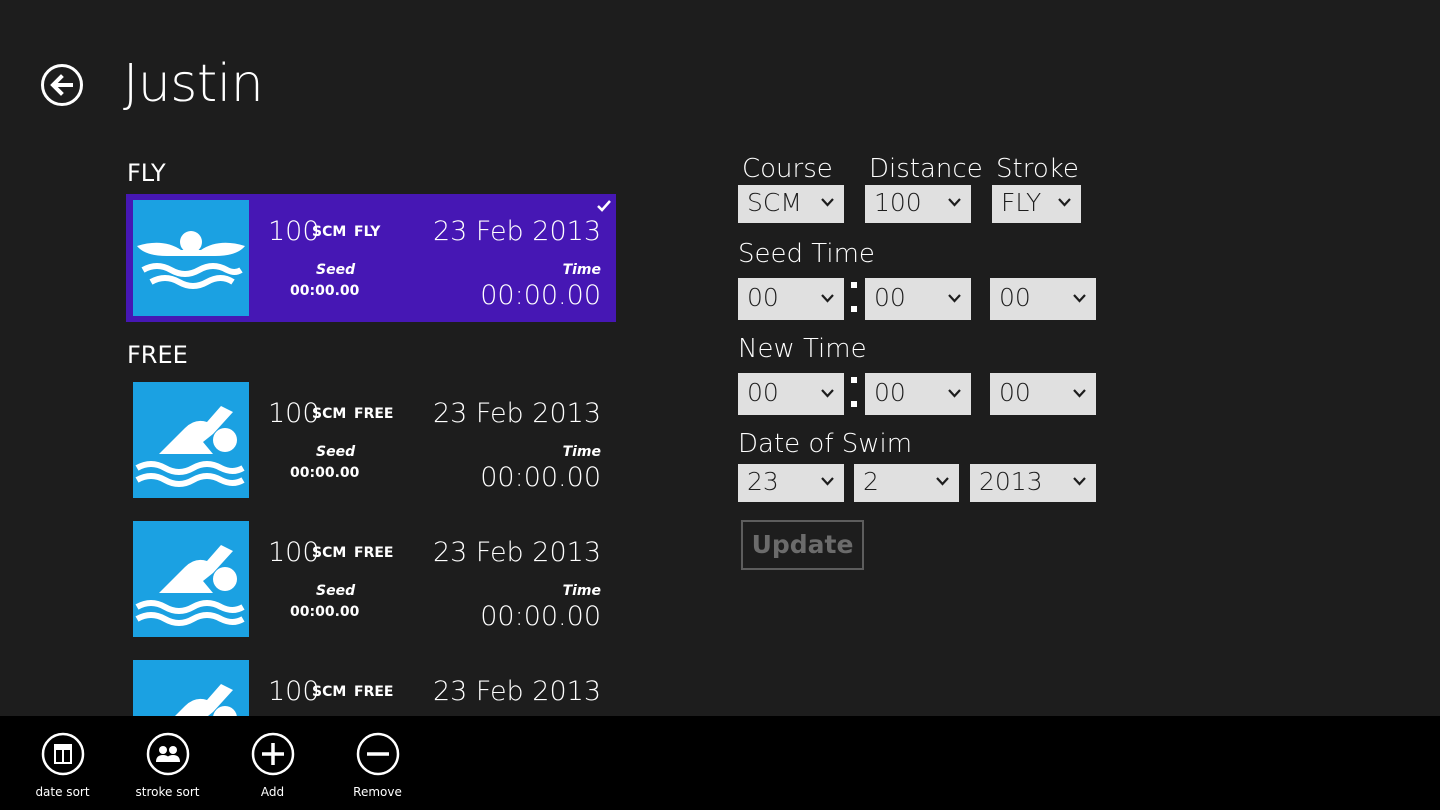 The image size is (1440, 810). Describe the element at coordinates (1021, 202) in the screenshot. I see `stroke-value: FLY` at that location.